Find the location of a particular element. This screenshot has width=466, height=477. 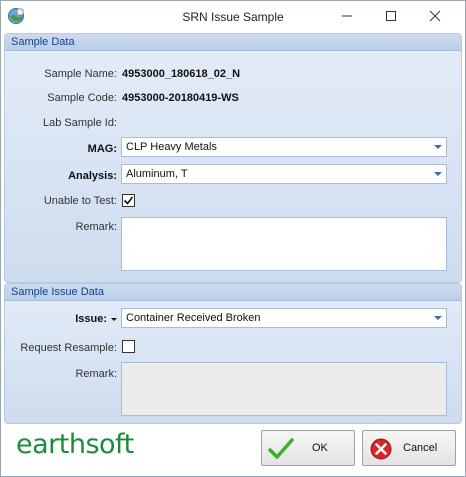

cancel-icon is located at coordinates (382, 449).